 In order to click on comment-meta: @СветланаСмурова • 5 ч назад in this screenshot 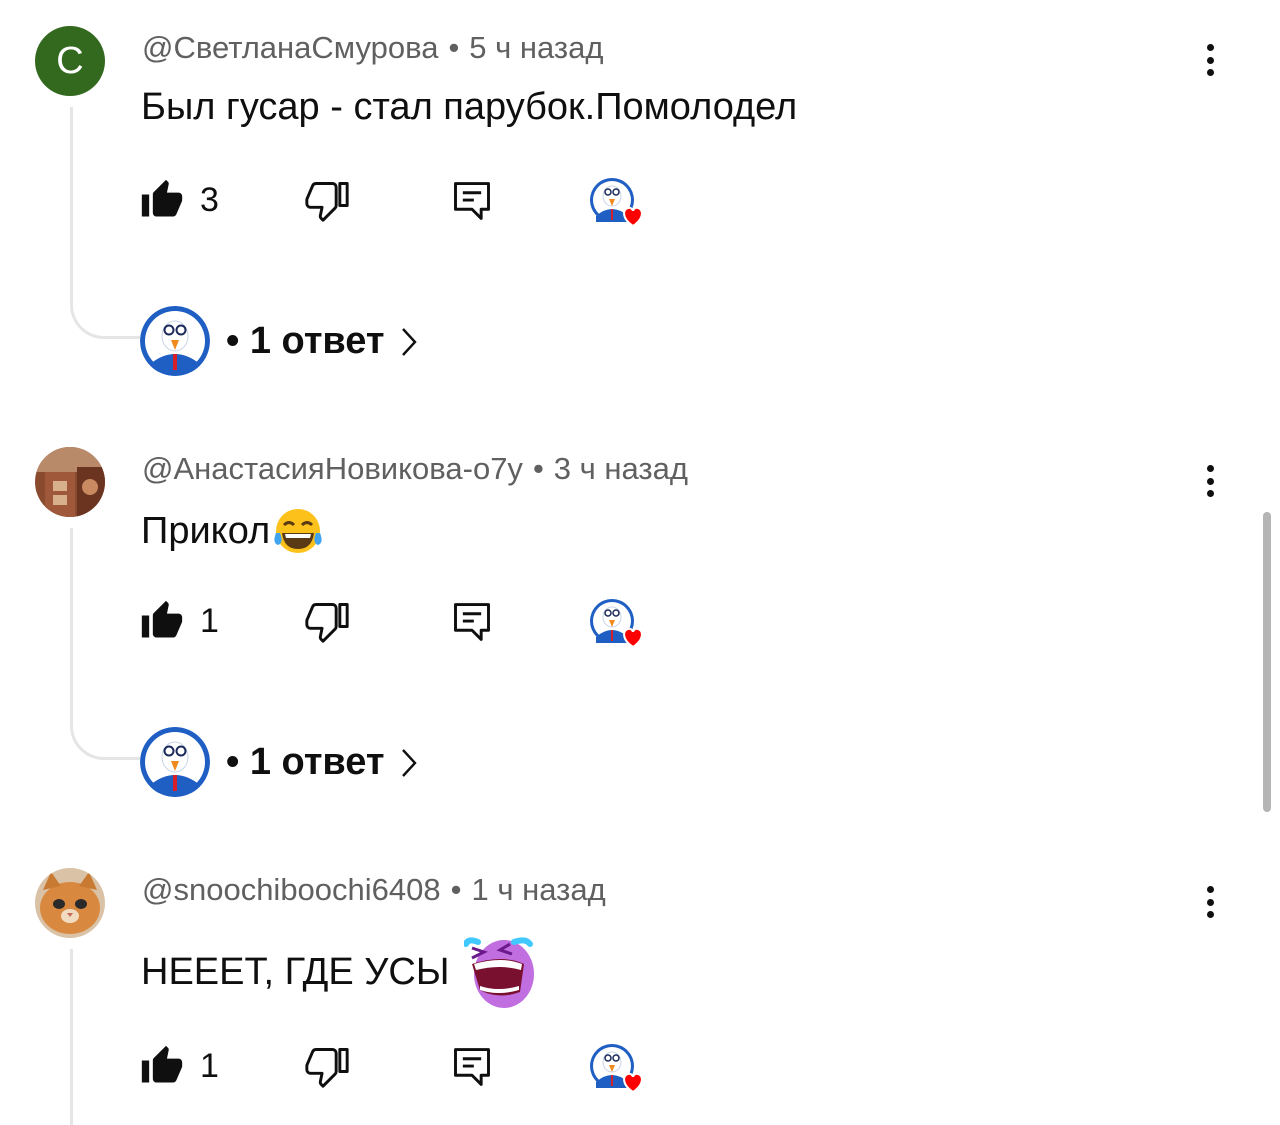, I will do `click(372, 48)`.